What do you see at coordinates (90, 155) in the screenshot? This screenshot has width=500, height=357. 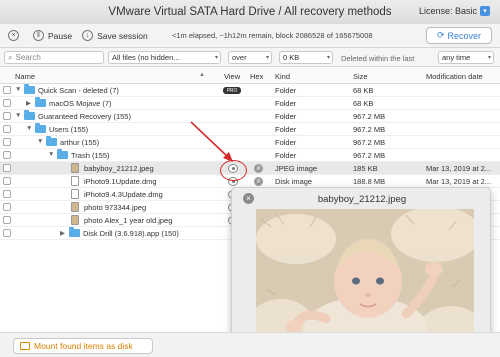 I see `row-name: Trash (155)` at bounding box center [90, 155].